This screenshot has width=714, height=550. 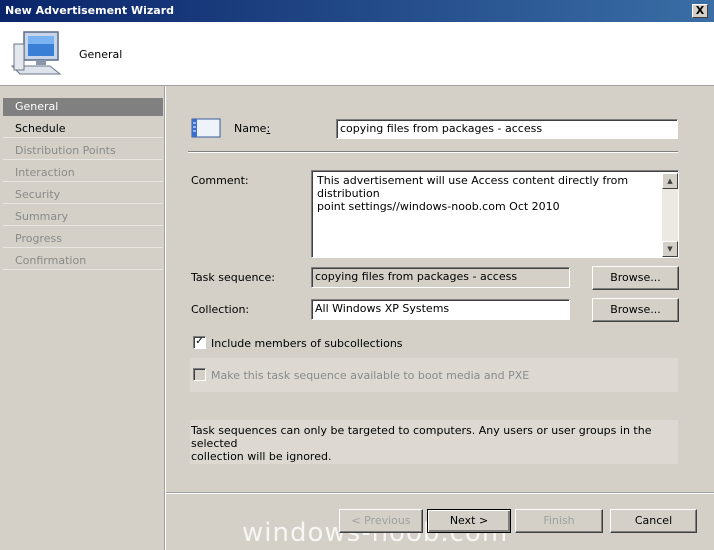 I want to click on sidebar-item-confirmation: Confirmation, so click(x=83, y=261).